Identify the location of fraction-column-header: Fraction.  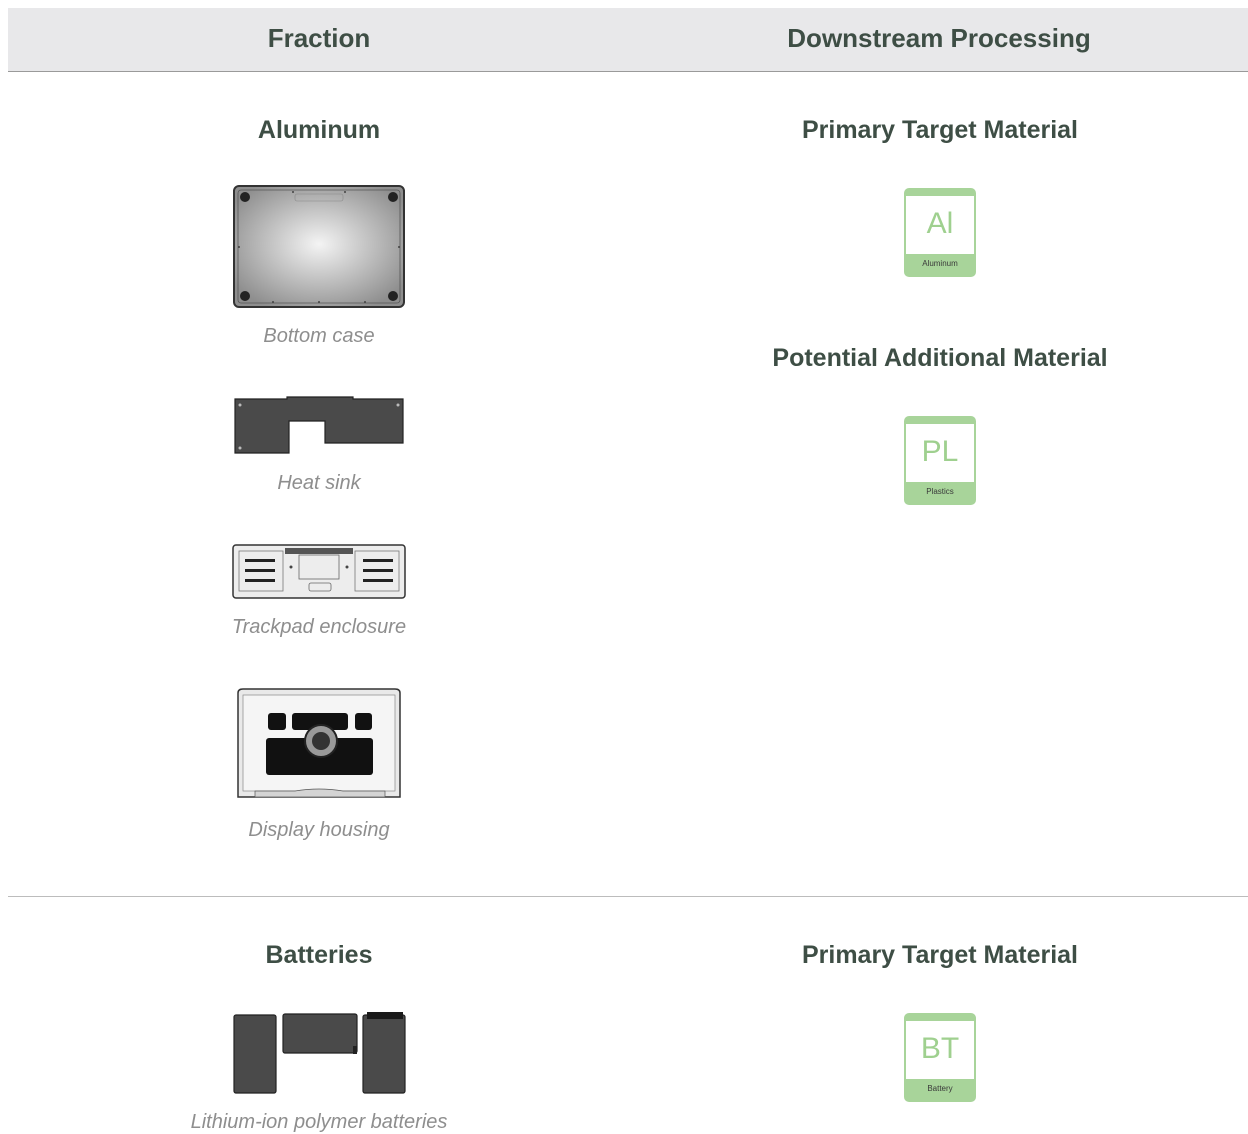
(319, 38).